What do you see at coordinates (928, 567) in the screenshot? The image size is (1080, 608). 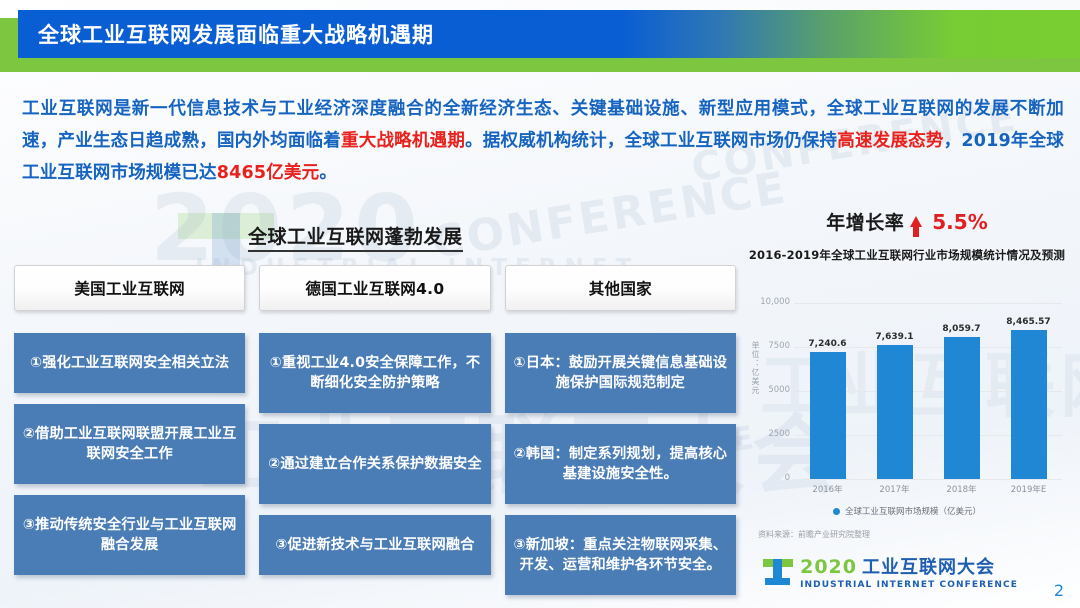 I see `footer-logo-cn: 工业互联网大会` at bounding box center [928, 567].